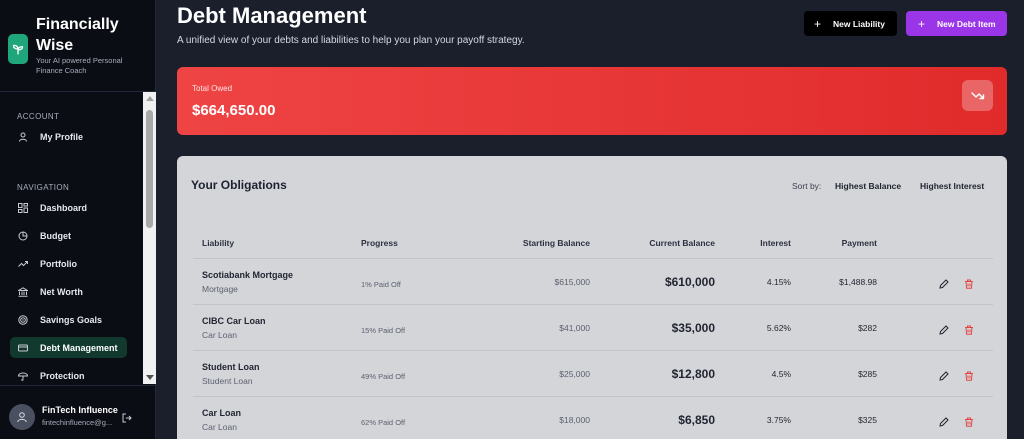  Describe the element at coordinates (693, 328) in the screenshot. I see `current-balance: $35,000` at that location.